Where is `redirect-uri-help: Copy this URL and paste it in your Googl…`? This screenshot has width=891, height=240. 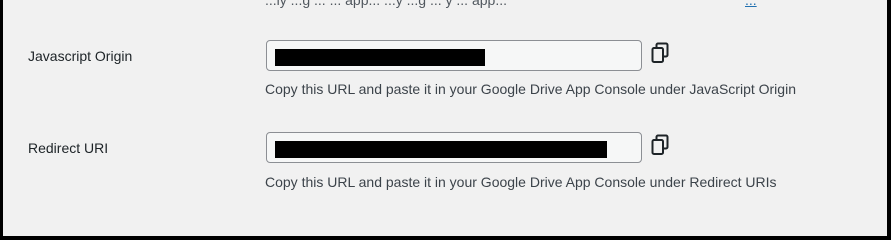 redirect-uri-help: Copy this URL and paste it in your Googl… is located at coordinates (521, 182).